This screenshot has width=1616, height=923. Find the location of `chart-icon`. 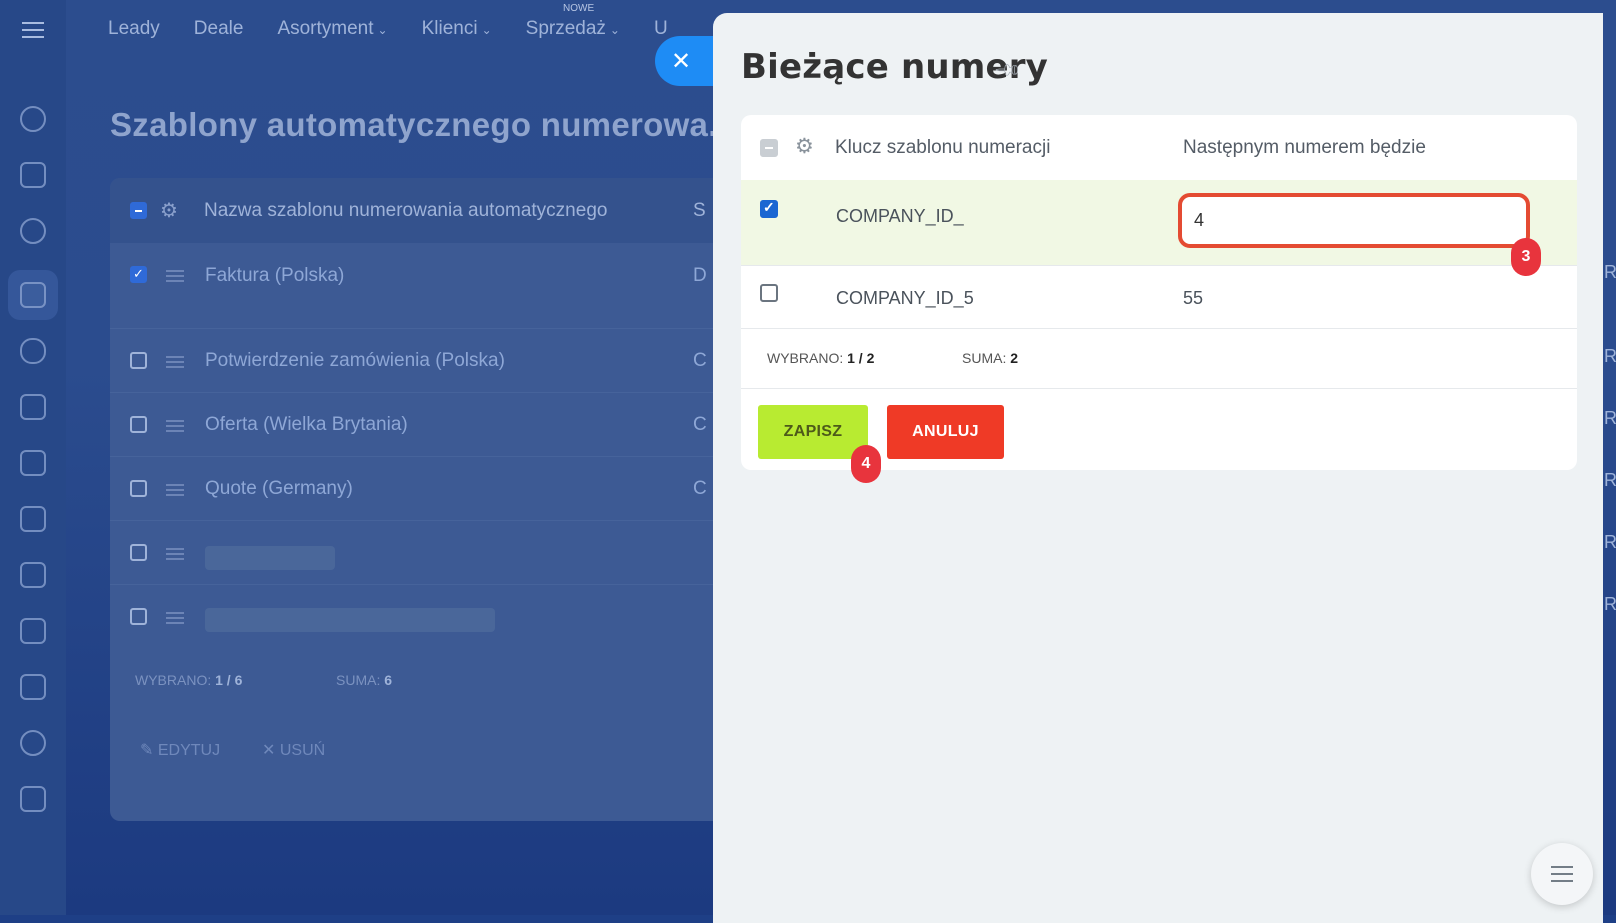

chart-icon is located at coordinates (33, 631).